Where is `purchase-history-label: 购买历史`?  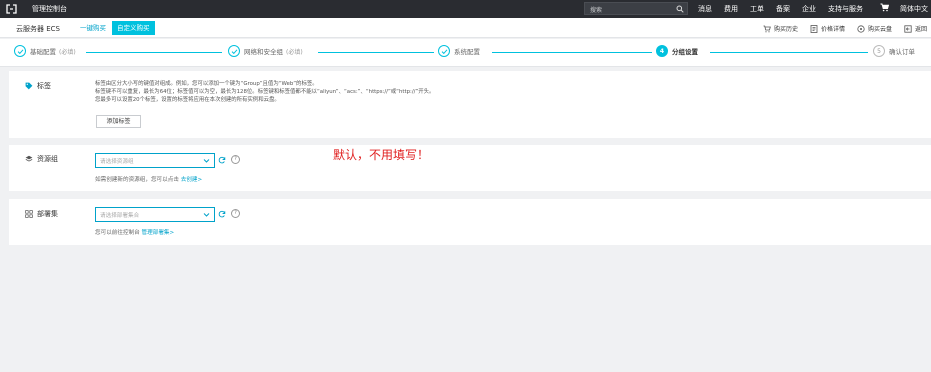
purchase-history-label: 购买历史 is located at coordinates (786, 29).